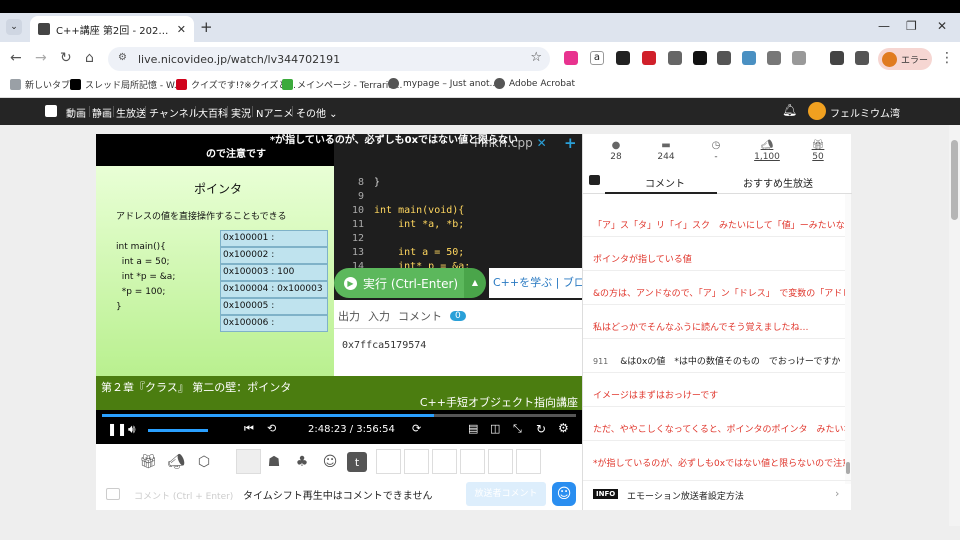 This screenshot has height=540, width=960. What do you see at coordinates (119, 307) in the screenshot?
I see `slide-code-line: }` at bounding box center [119, 307].